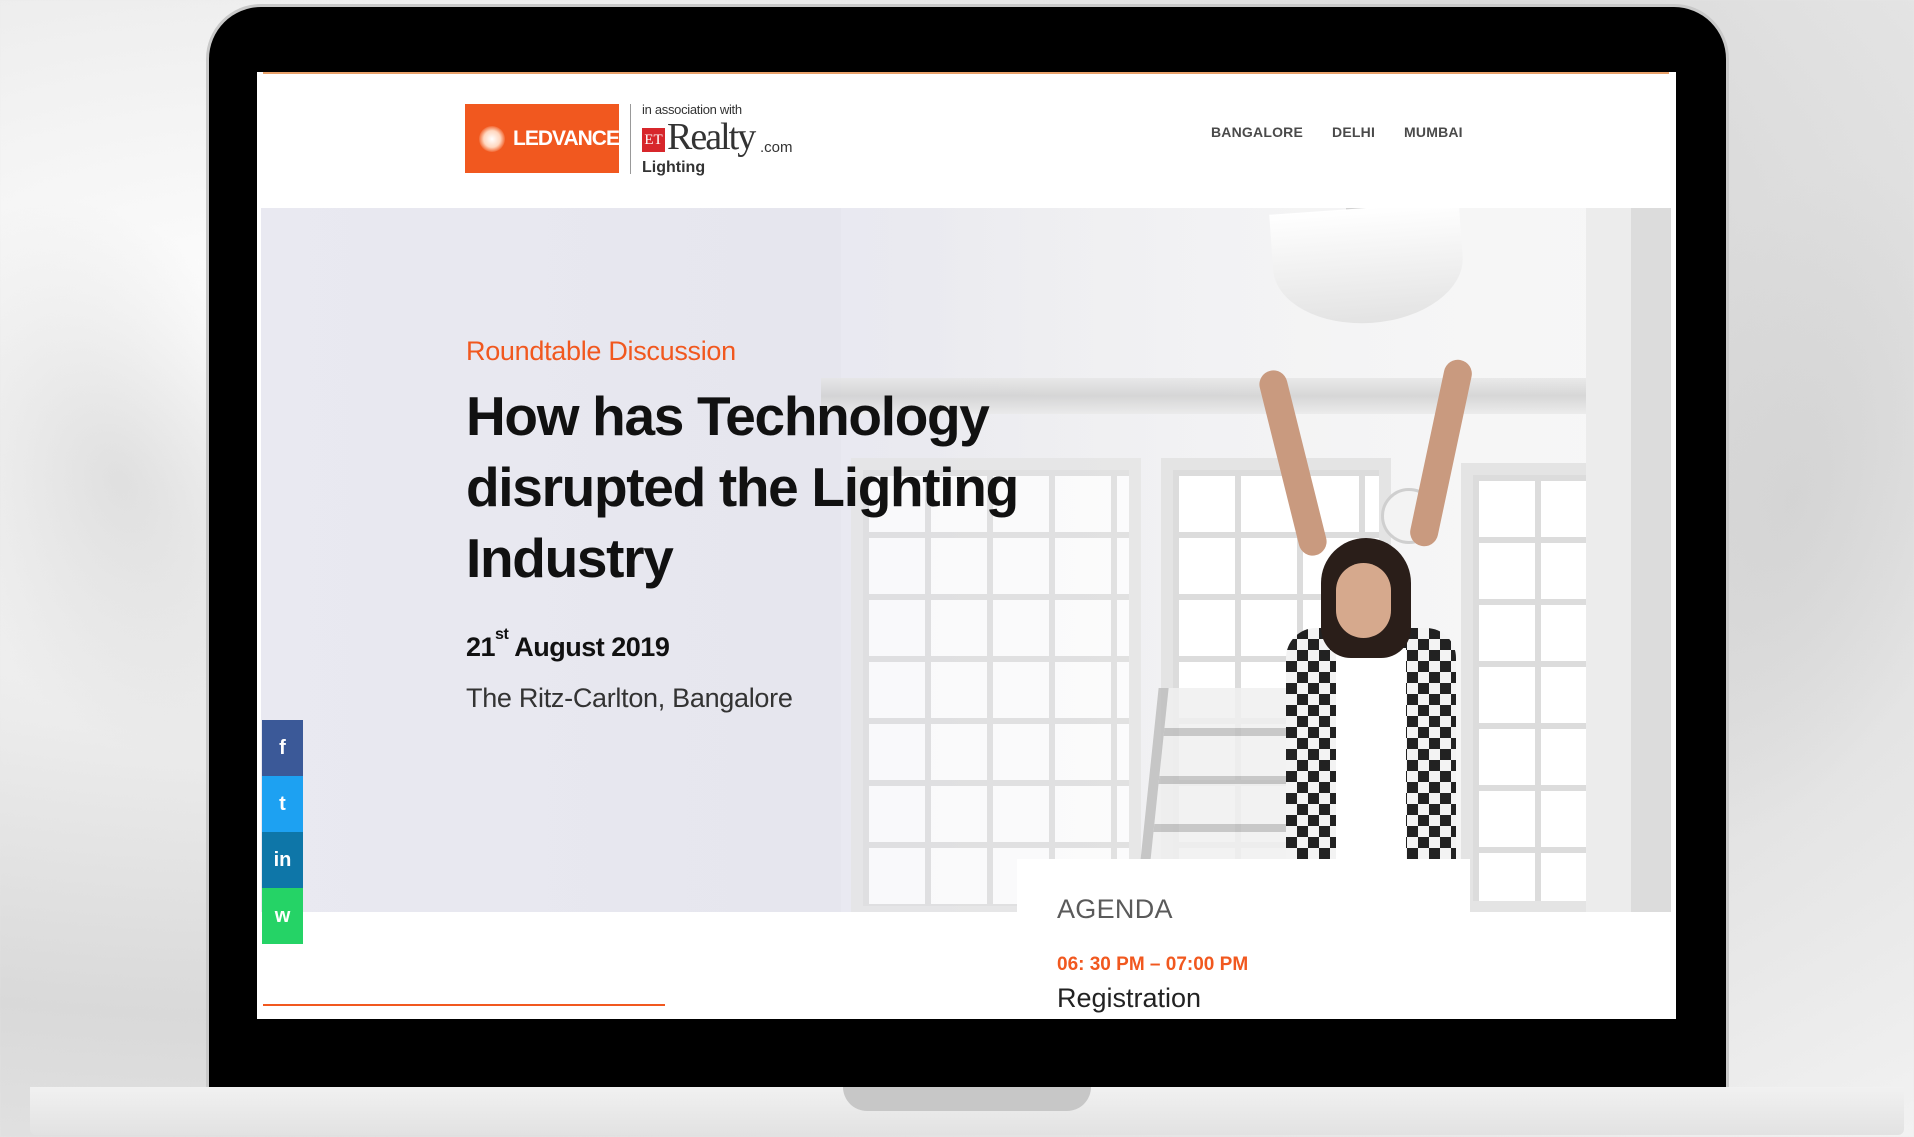 The height and width of the screenshot is (1137, 1914). I want to click on whatsapp-icon: w, so click(282, 916).